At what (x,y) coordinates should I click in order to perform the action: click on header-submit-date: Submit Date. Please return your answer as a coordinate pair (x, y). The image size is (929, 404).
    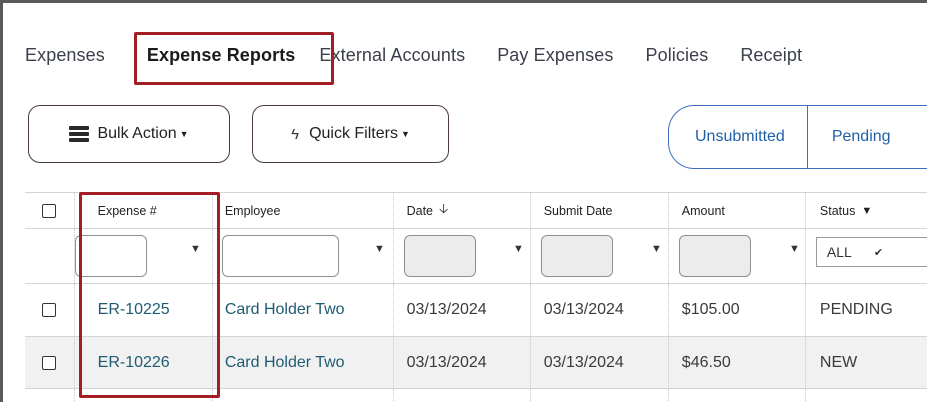
    Looking at the image, I should click on (600, 210).